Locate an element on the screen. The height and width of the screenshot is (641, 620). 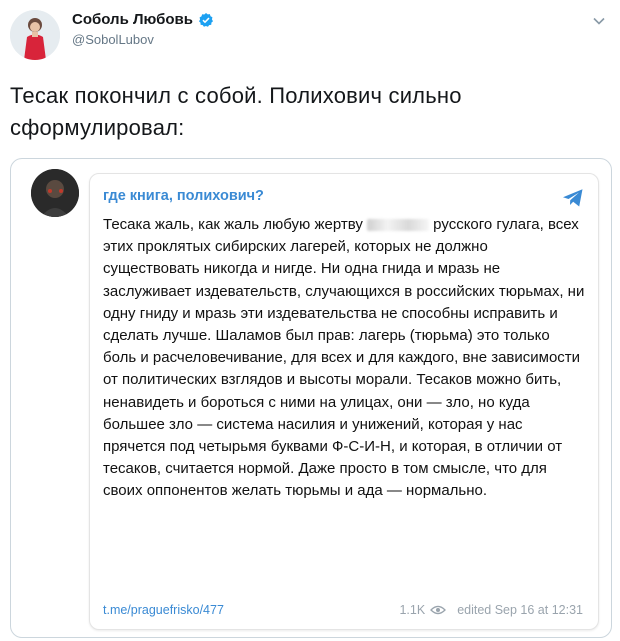
author-block: Соболь Любовь @SobolLubov is located at coordinates (143, 29).